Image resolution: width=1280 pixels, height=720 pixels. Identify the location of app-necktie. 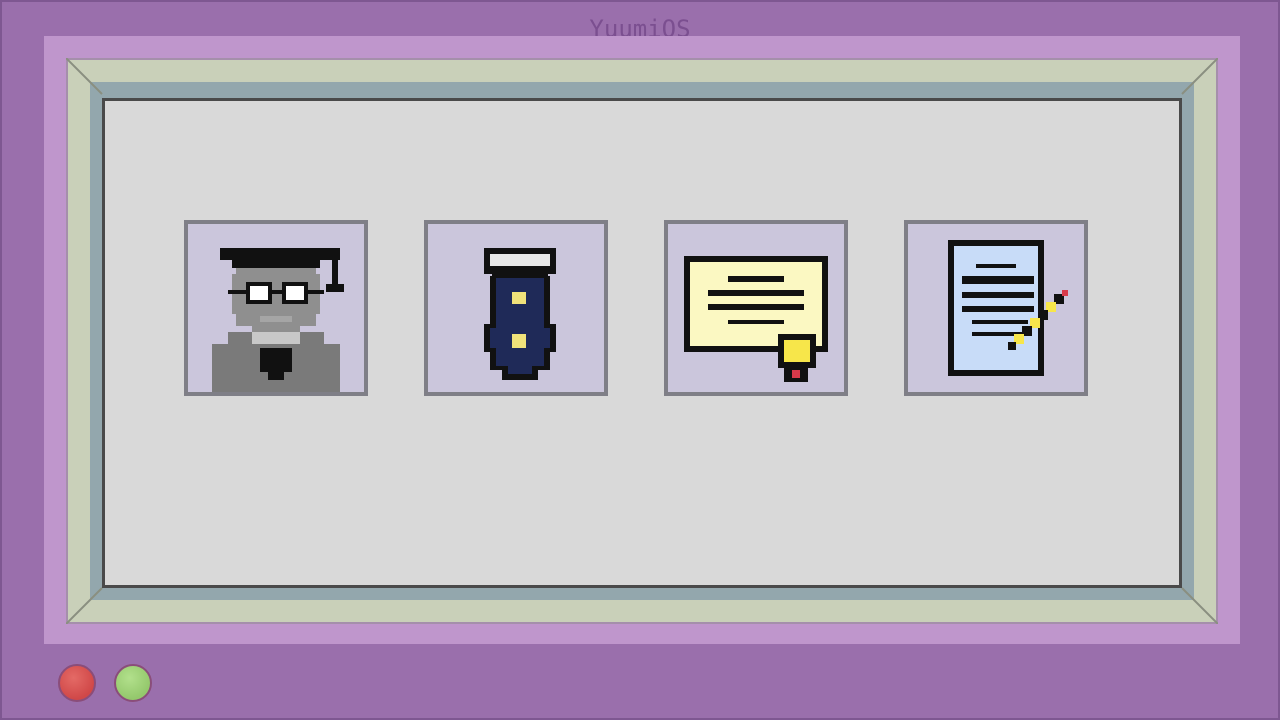
(516, 308).